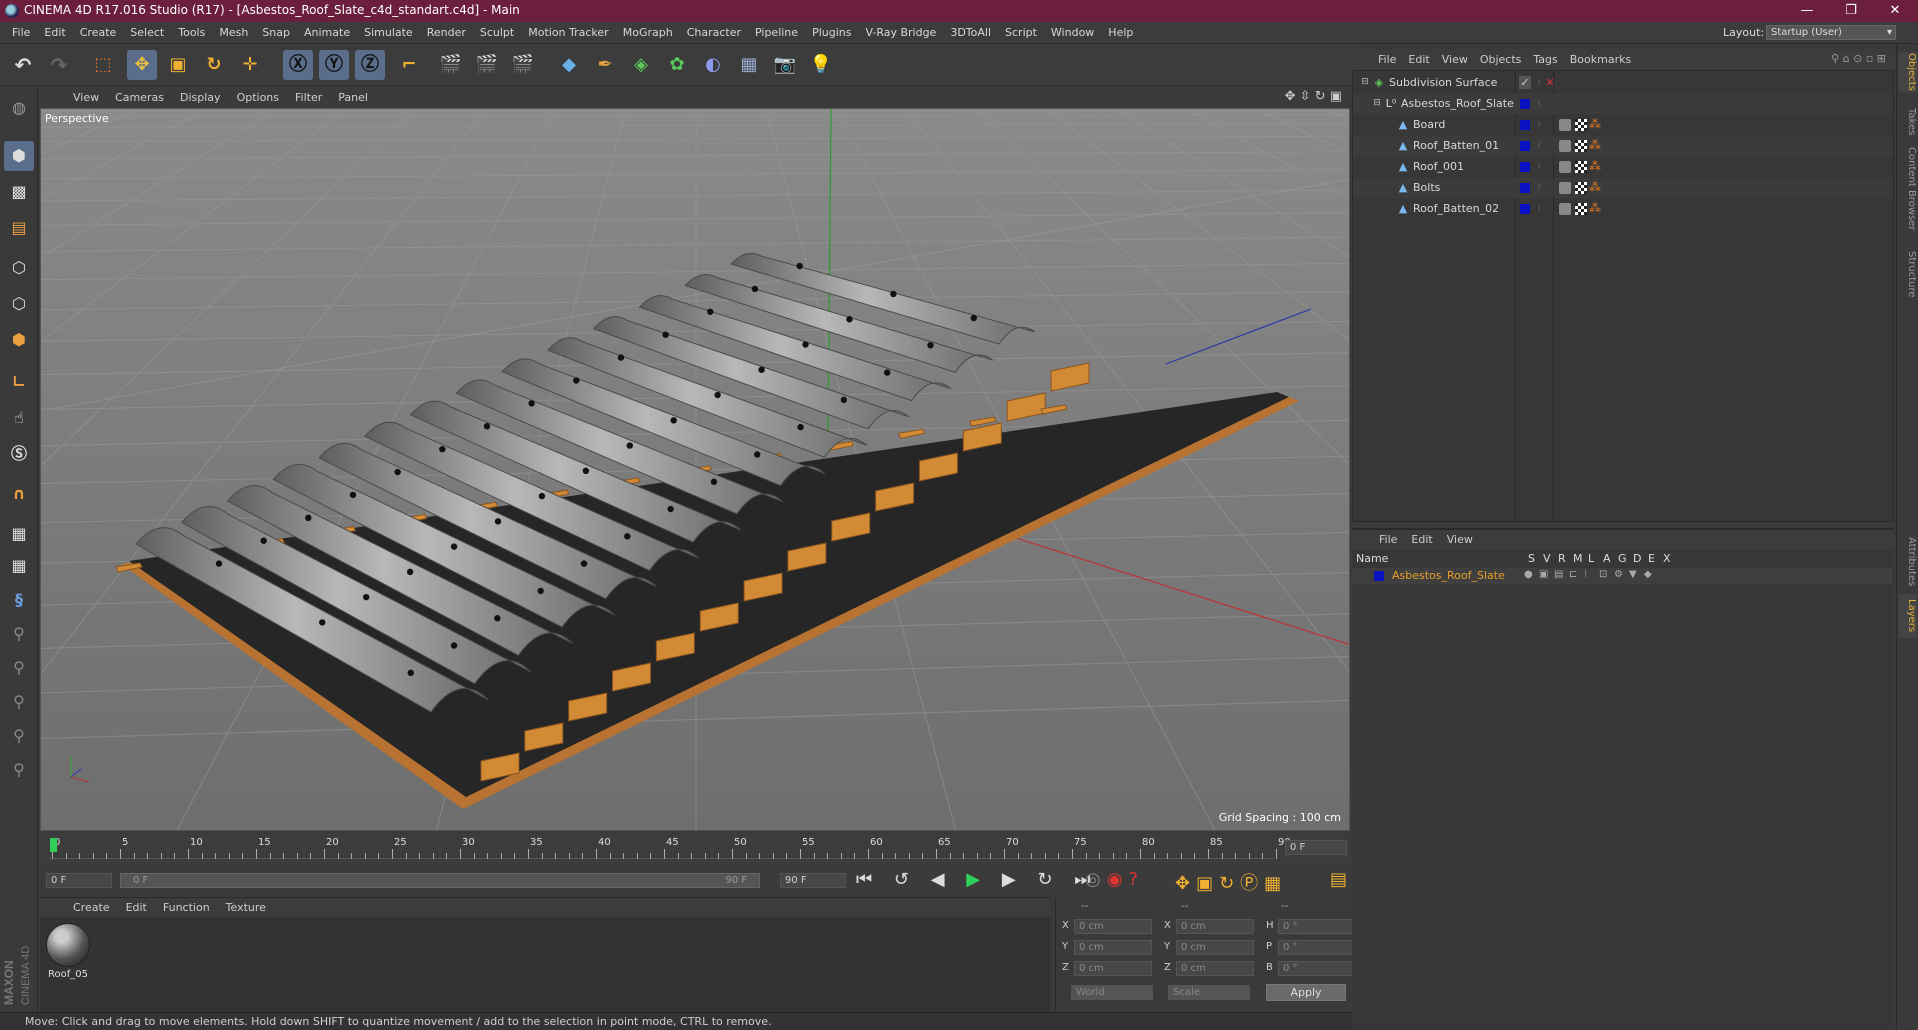 Image resolution: width=1918 pixels, height=1030 pixels. I want to click on menu-mesh: Mesh, so click(233, 33).